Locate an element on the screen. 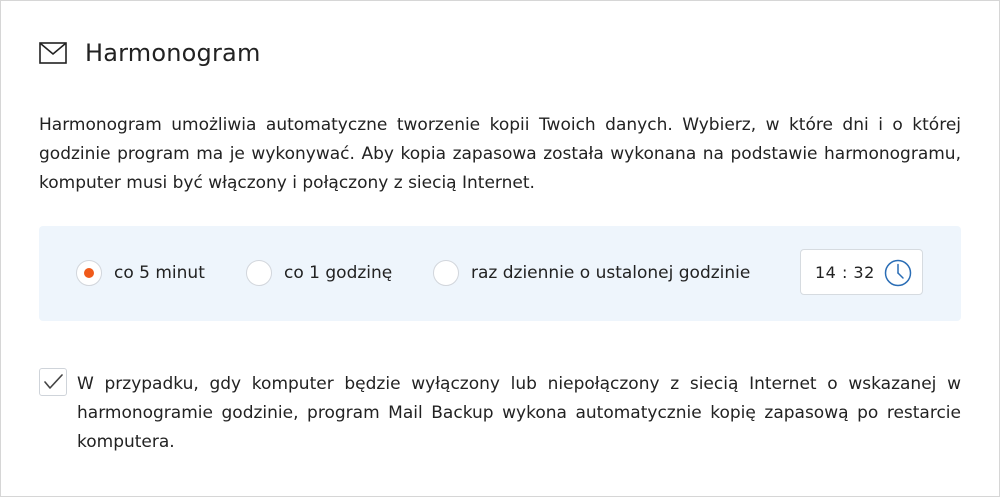 This screenshot has width=1000, height=497. radio-label: raz dziennie o ustalonej godzinie is located at coordinates (611, 273).